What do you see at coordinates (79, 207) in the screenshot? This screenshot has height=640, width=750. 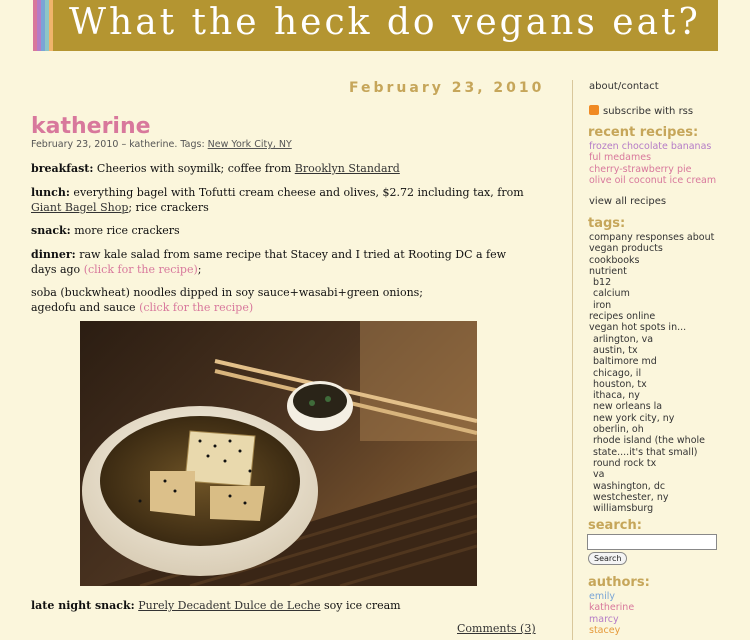 I see `giant-bagel-shop-link: Giant Bagel Shop` at bounding box center [79, 207].